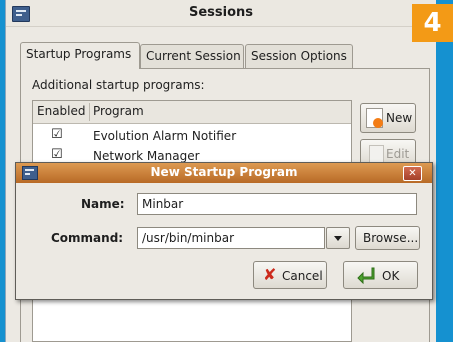 Image resolution: width=453 pixels, height=342 pixels. Describe the element at coordinates (165, 136) in the screenshot. I see `program-name: Evolution Alarm Notifier` at that location.